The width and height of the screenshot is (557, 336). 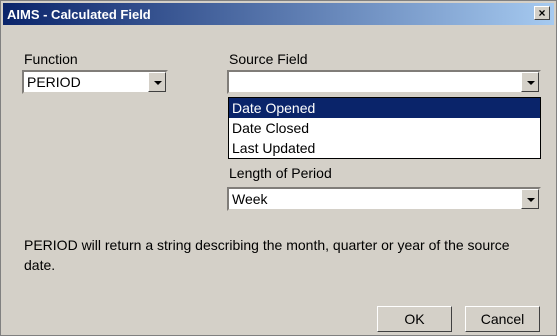 I want to click on list-item-last-updated: Last Updated, so click(x=384, y=148).